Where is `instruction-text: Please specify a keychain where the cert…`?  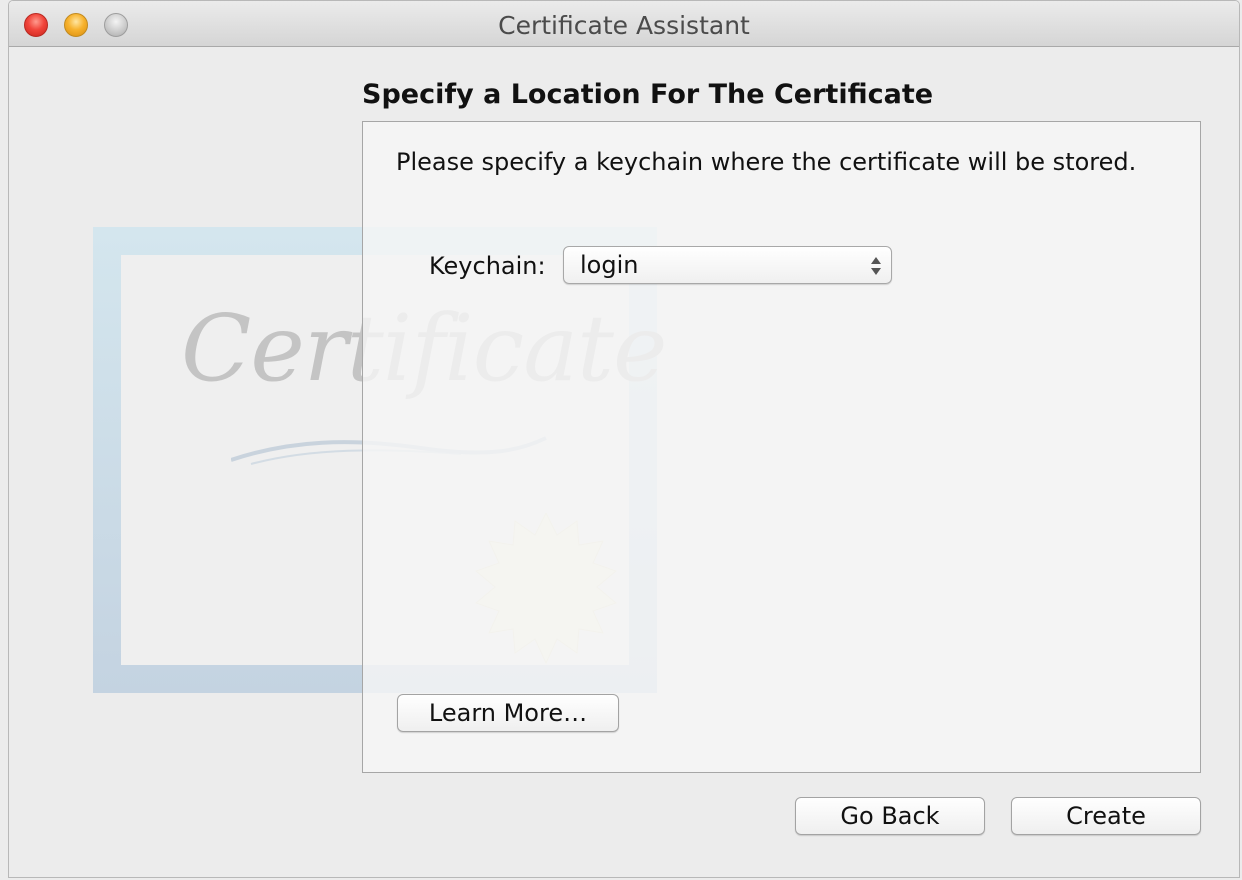 instruction-text: Please specify a keychain where the cert… is located at coordinates (766, 162).